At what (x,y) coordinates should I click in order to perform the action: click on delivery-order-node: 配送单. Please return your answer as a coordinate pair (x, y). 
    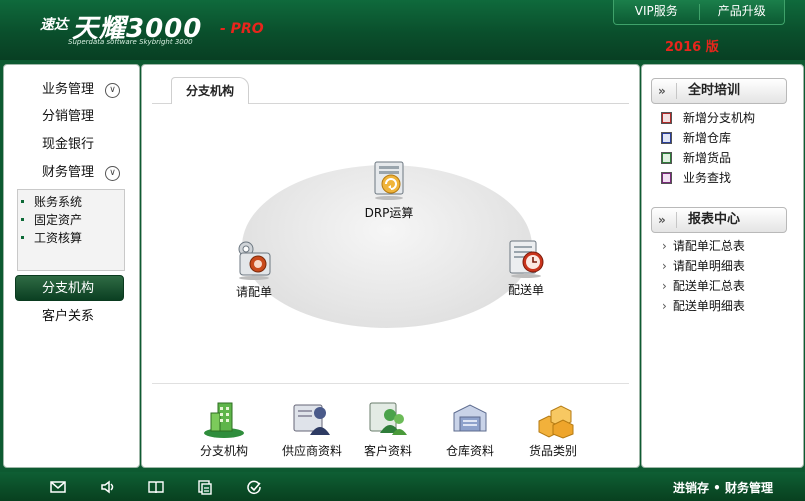
    Looking at the image, I should click on (526, 266).